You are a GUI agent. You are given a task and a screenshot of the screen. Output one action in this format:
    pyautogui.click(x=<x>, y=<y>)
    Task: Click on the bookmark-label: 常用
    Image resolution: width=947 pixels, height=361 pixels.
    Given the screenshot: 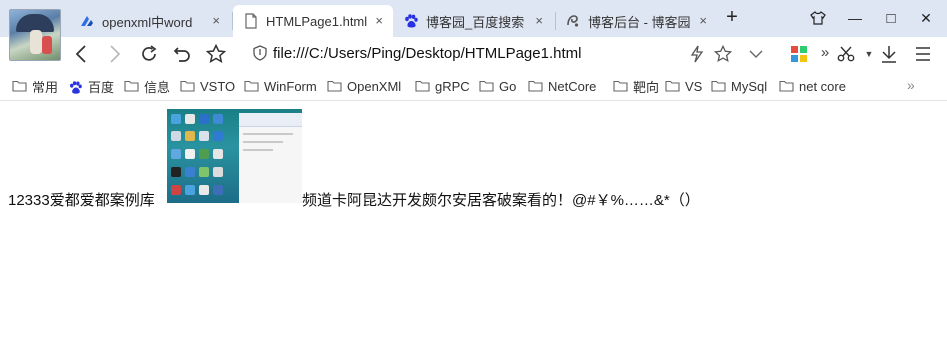 What is the action you would take?
    pyautogui.click(x=45, y=87)
    